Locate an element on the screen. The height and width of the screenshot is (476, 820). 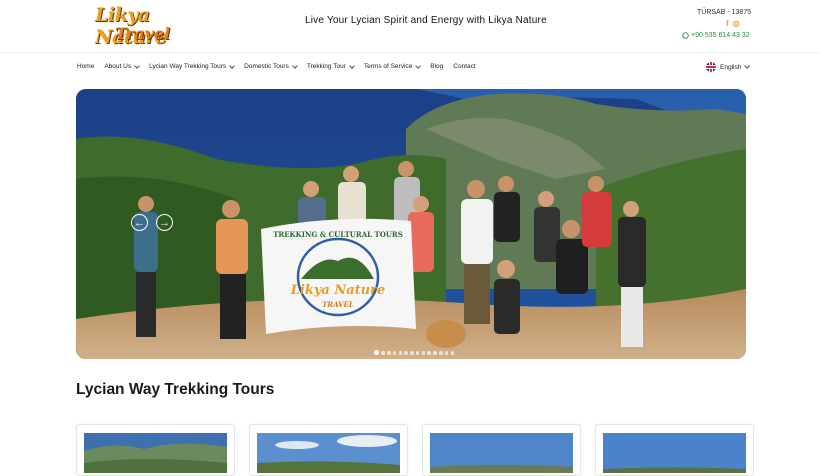
nav-item-trekking-tour: Trekking Tour is located at coordinates (330, 66).